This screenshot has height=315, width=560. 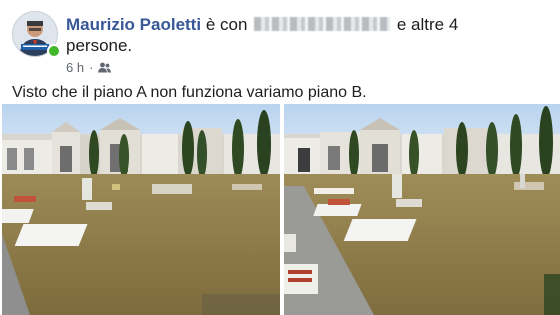 I want to click on friends-icon, so click(x=105, y=67).